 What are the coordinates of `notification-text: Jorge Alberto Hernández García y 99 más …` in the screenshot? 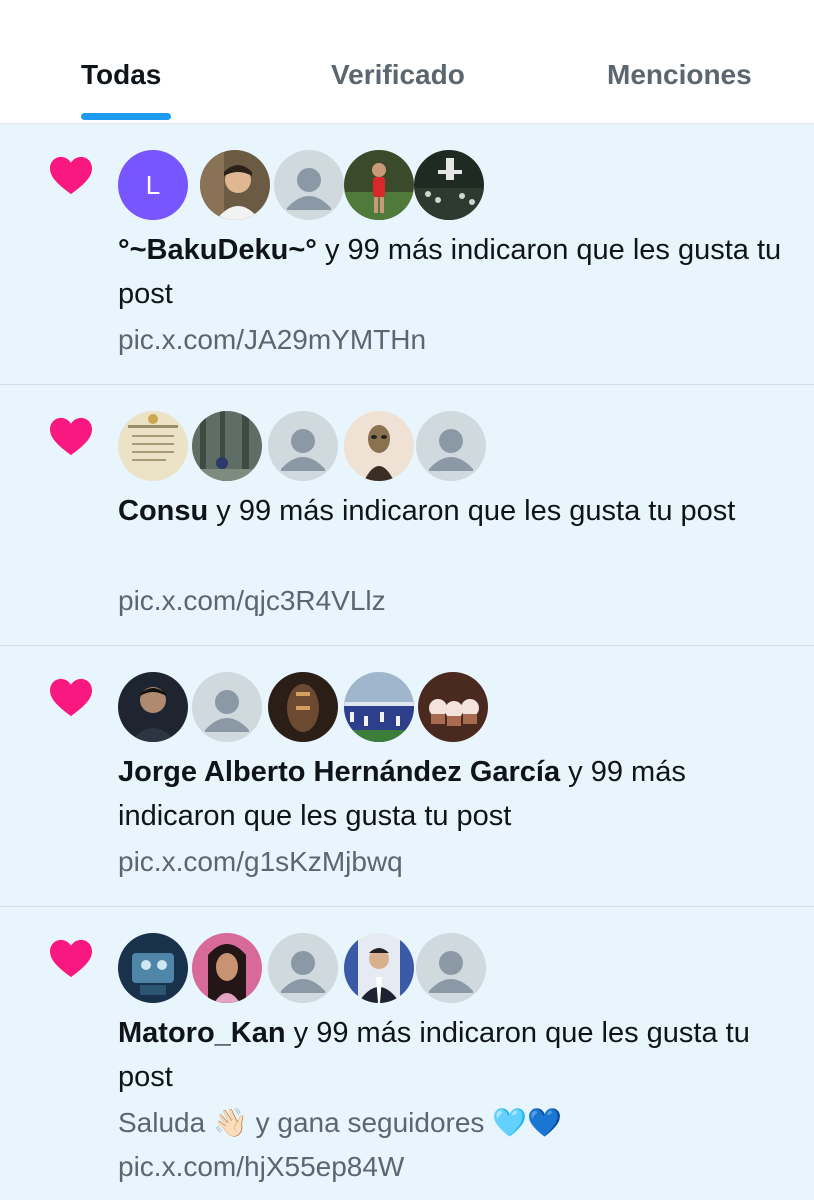 It's located at (458, 794).